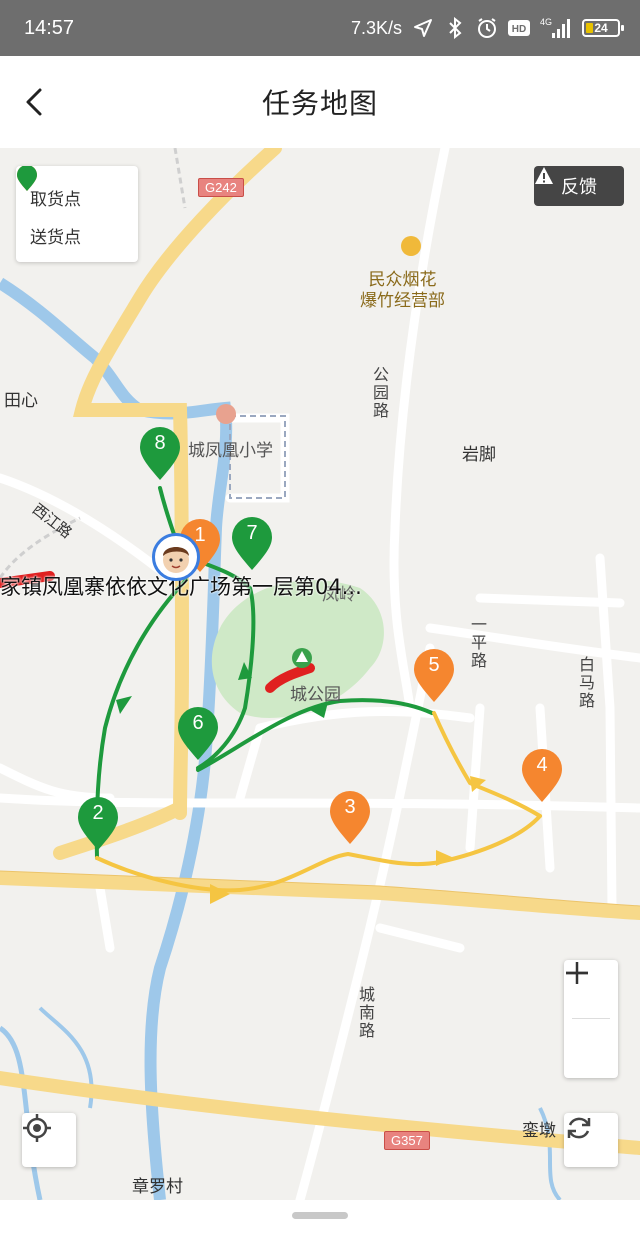 The width and height of the screenshot is (640, 1246). What do you see at coordinates (315, 695) in the screenshot?
I see `park-label: 城公园` at bounding box center [315, 695].